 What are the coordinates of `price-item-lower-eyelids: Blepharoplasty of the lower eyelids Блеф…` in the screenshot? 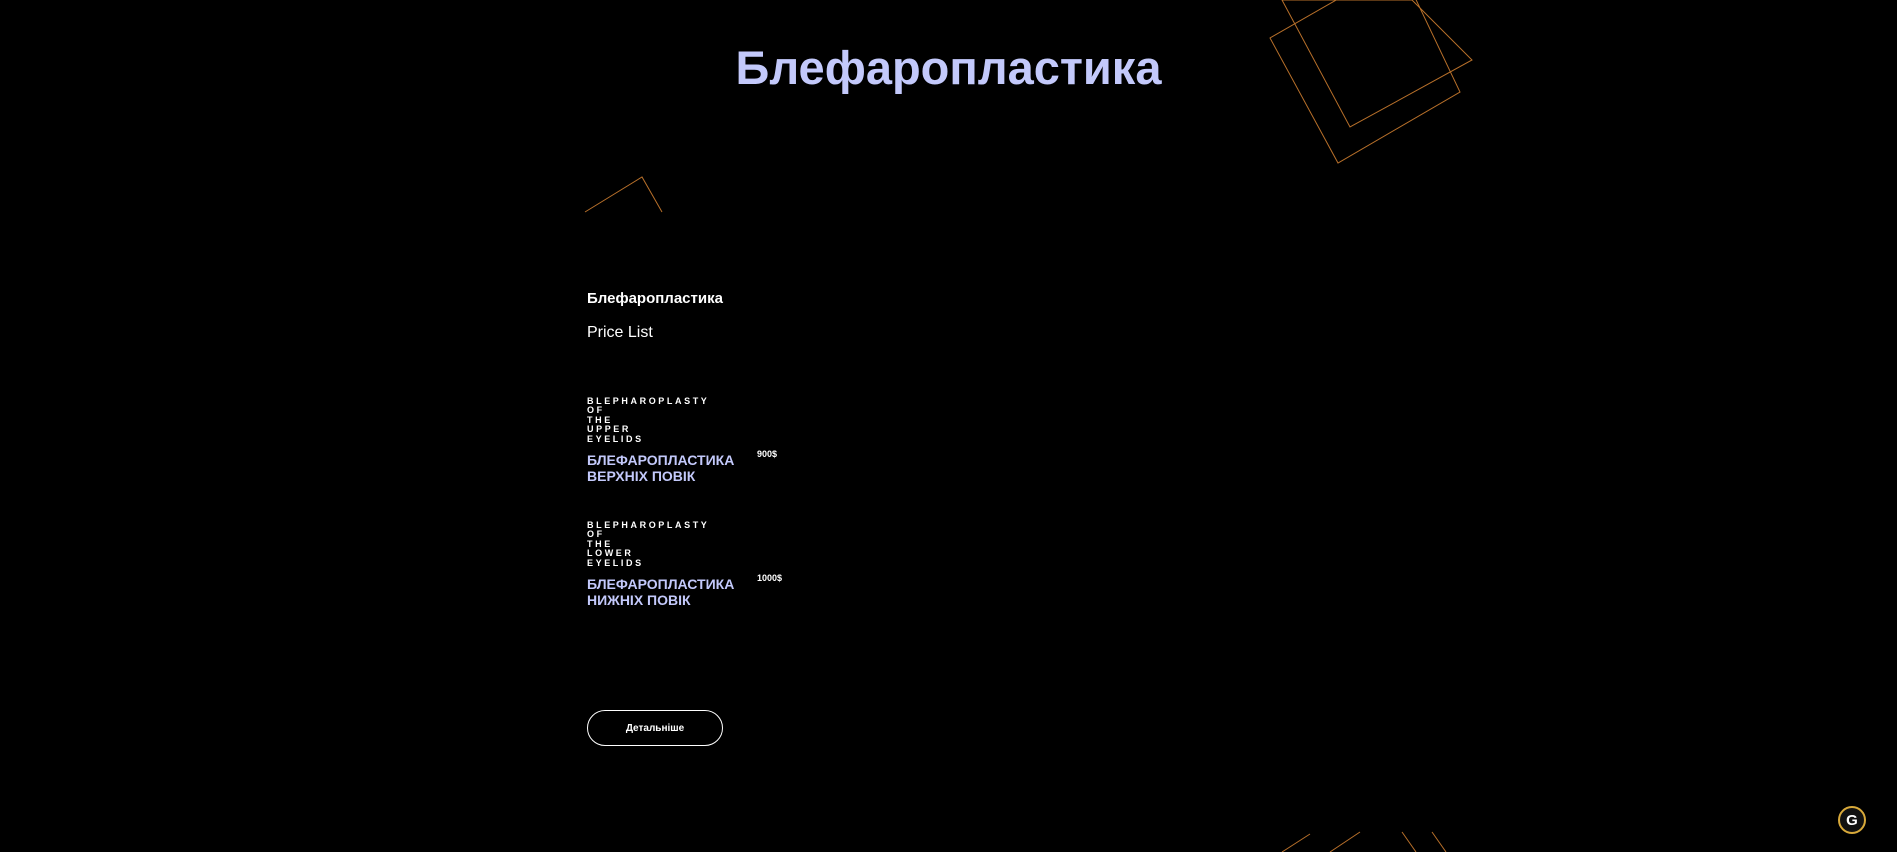 It's located at (697, 564).